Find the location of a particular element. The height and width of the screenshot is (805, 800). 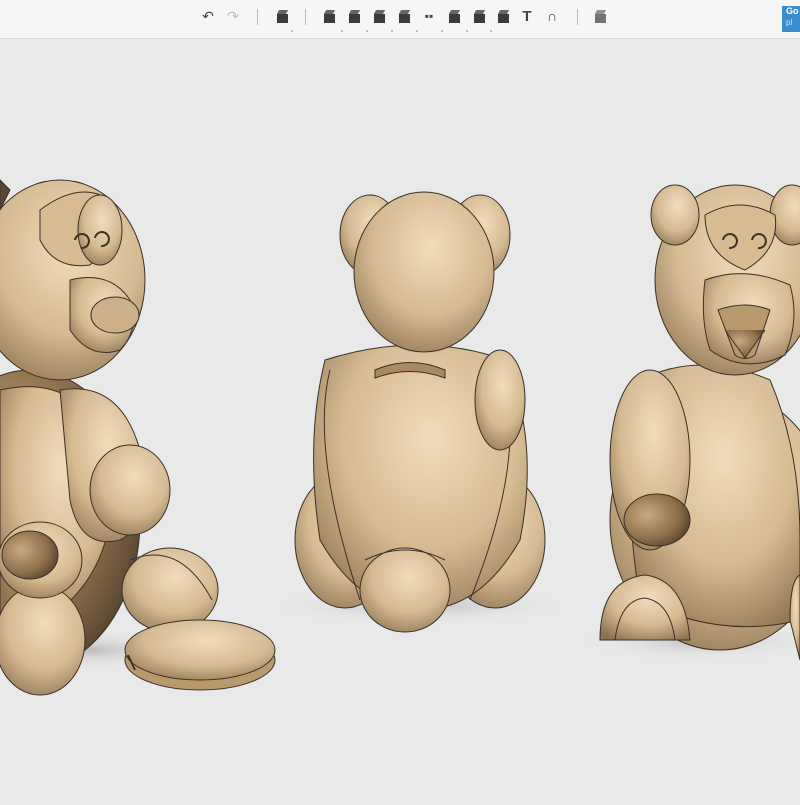

snap-icon: ∩ is located at coordinates (552, 16).